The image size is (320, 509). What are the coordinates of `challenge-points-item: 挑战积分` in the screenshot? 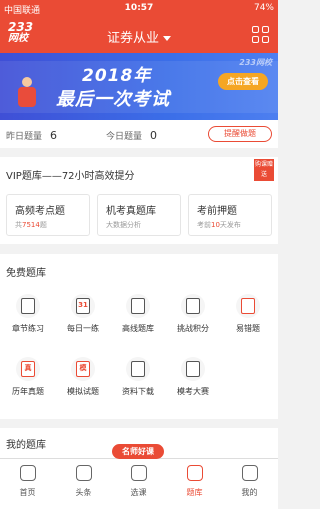 It's located at (193, 319).